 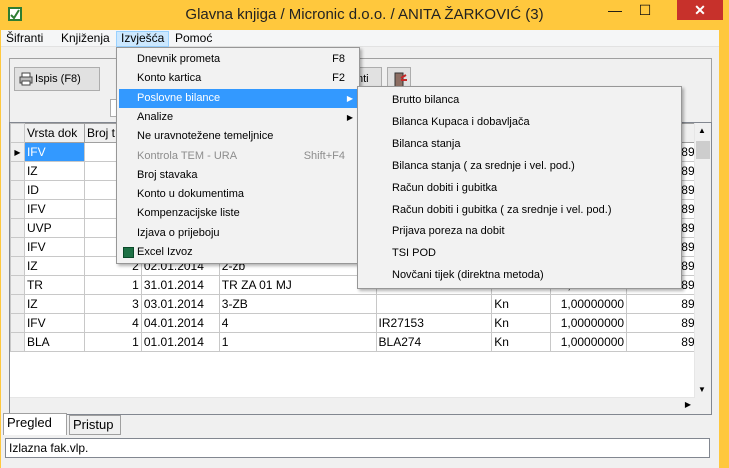 I want to click on cell-opis: TR ZA 01 MJ, so click(x=297, y=285).